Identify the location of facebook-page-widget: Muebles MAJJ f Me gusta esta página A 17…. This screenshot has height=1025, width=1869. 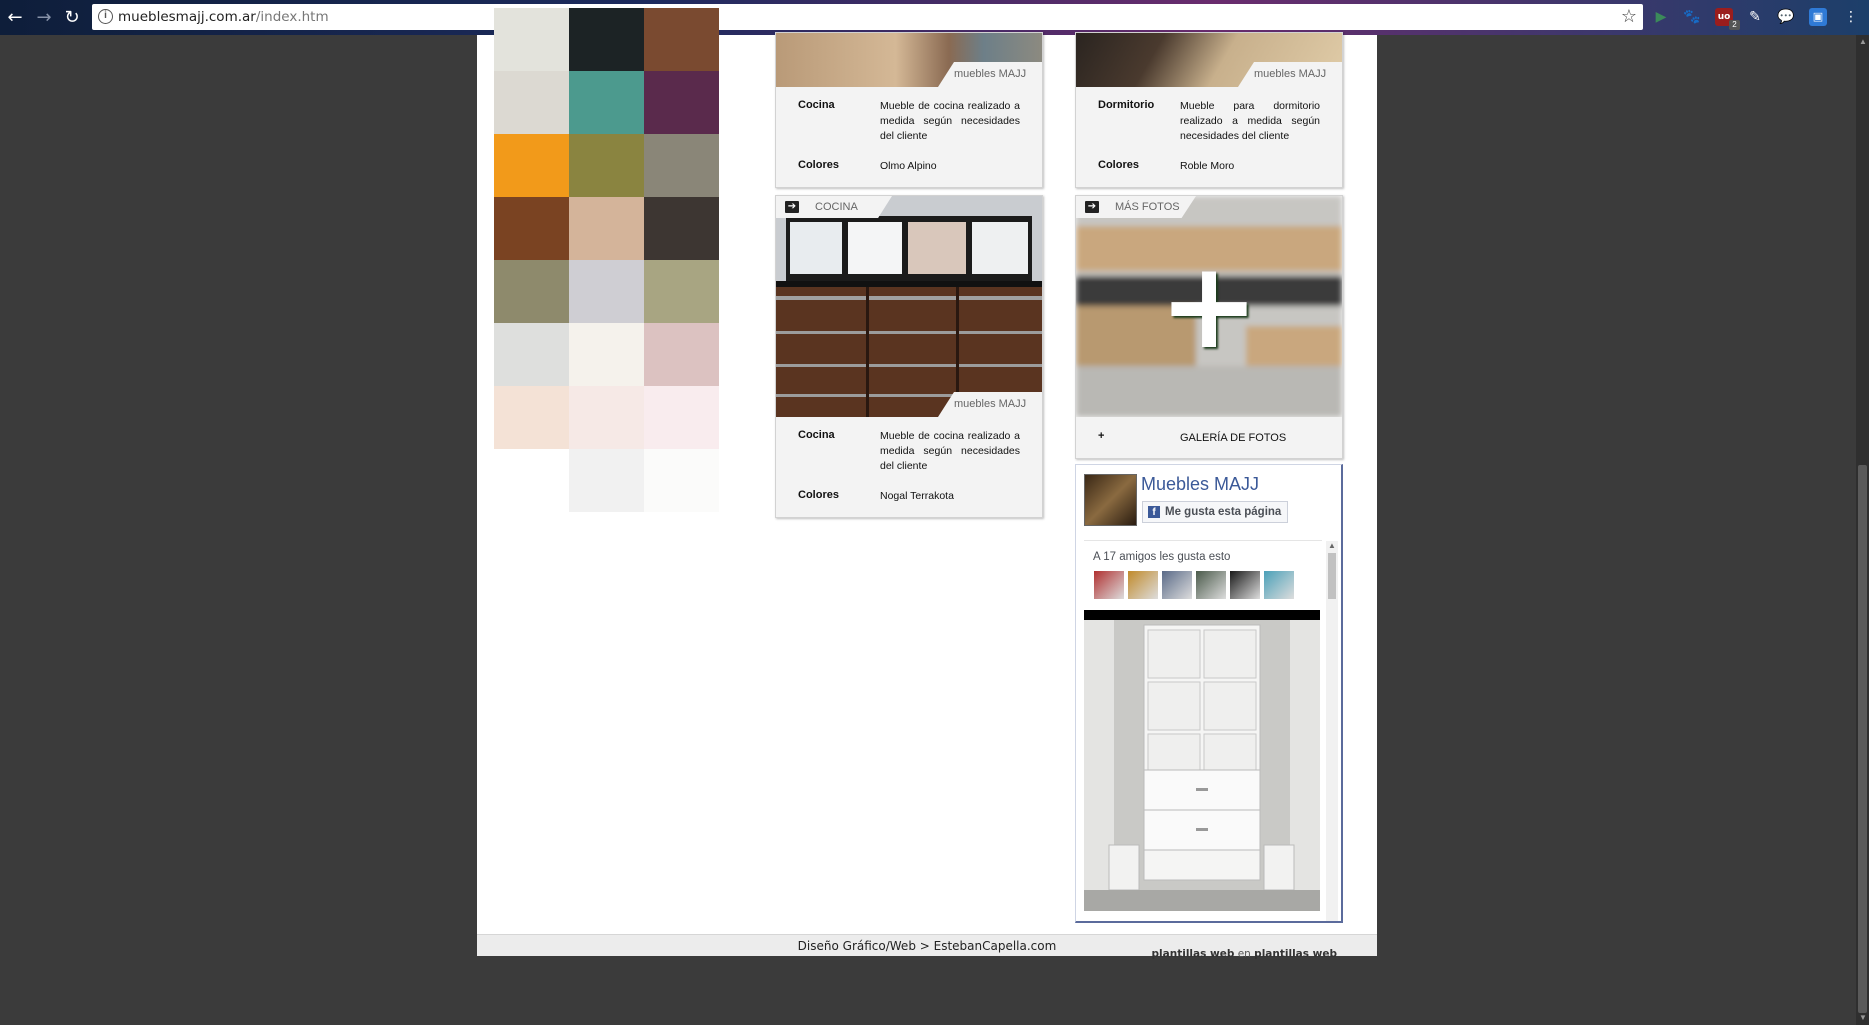
(1209, 693).